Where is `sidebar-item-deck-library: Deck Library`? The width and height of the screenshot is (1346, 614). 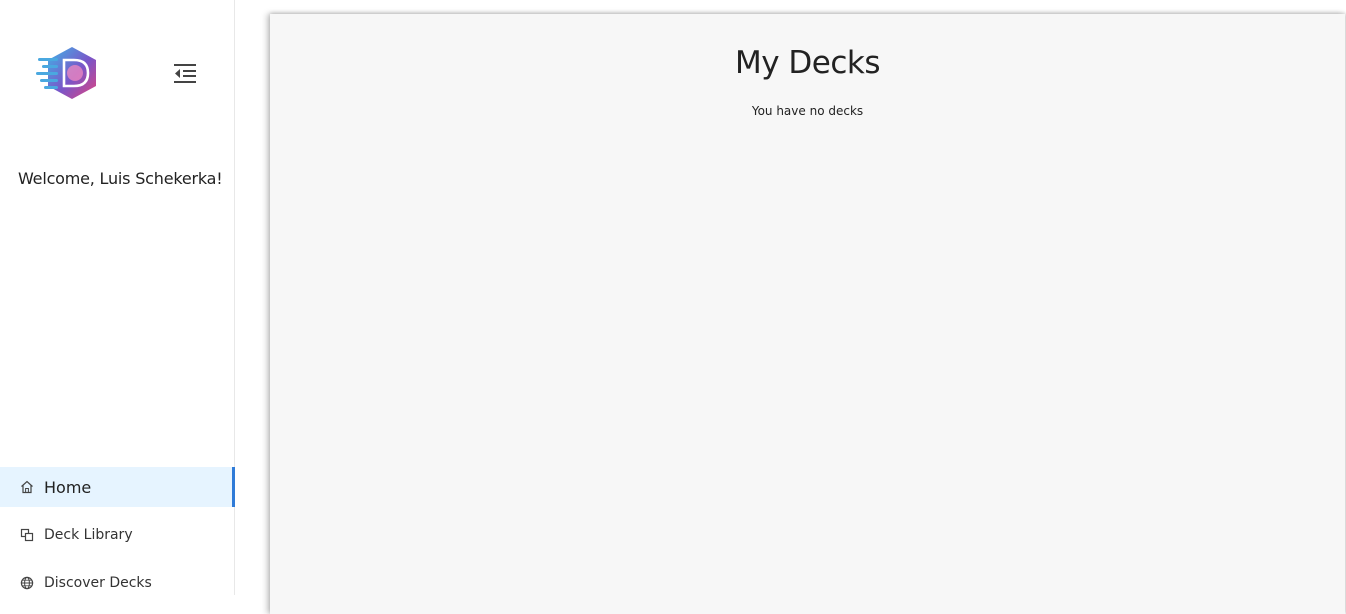 sidebar-item-deck-library: Deck Library is located at coordinates (117, 535).